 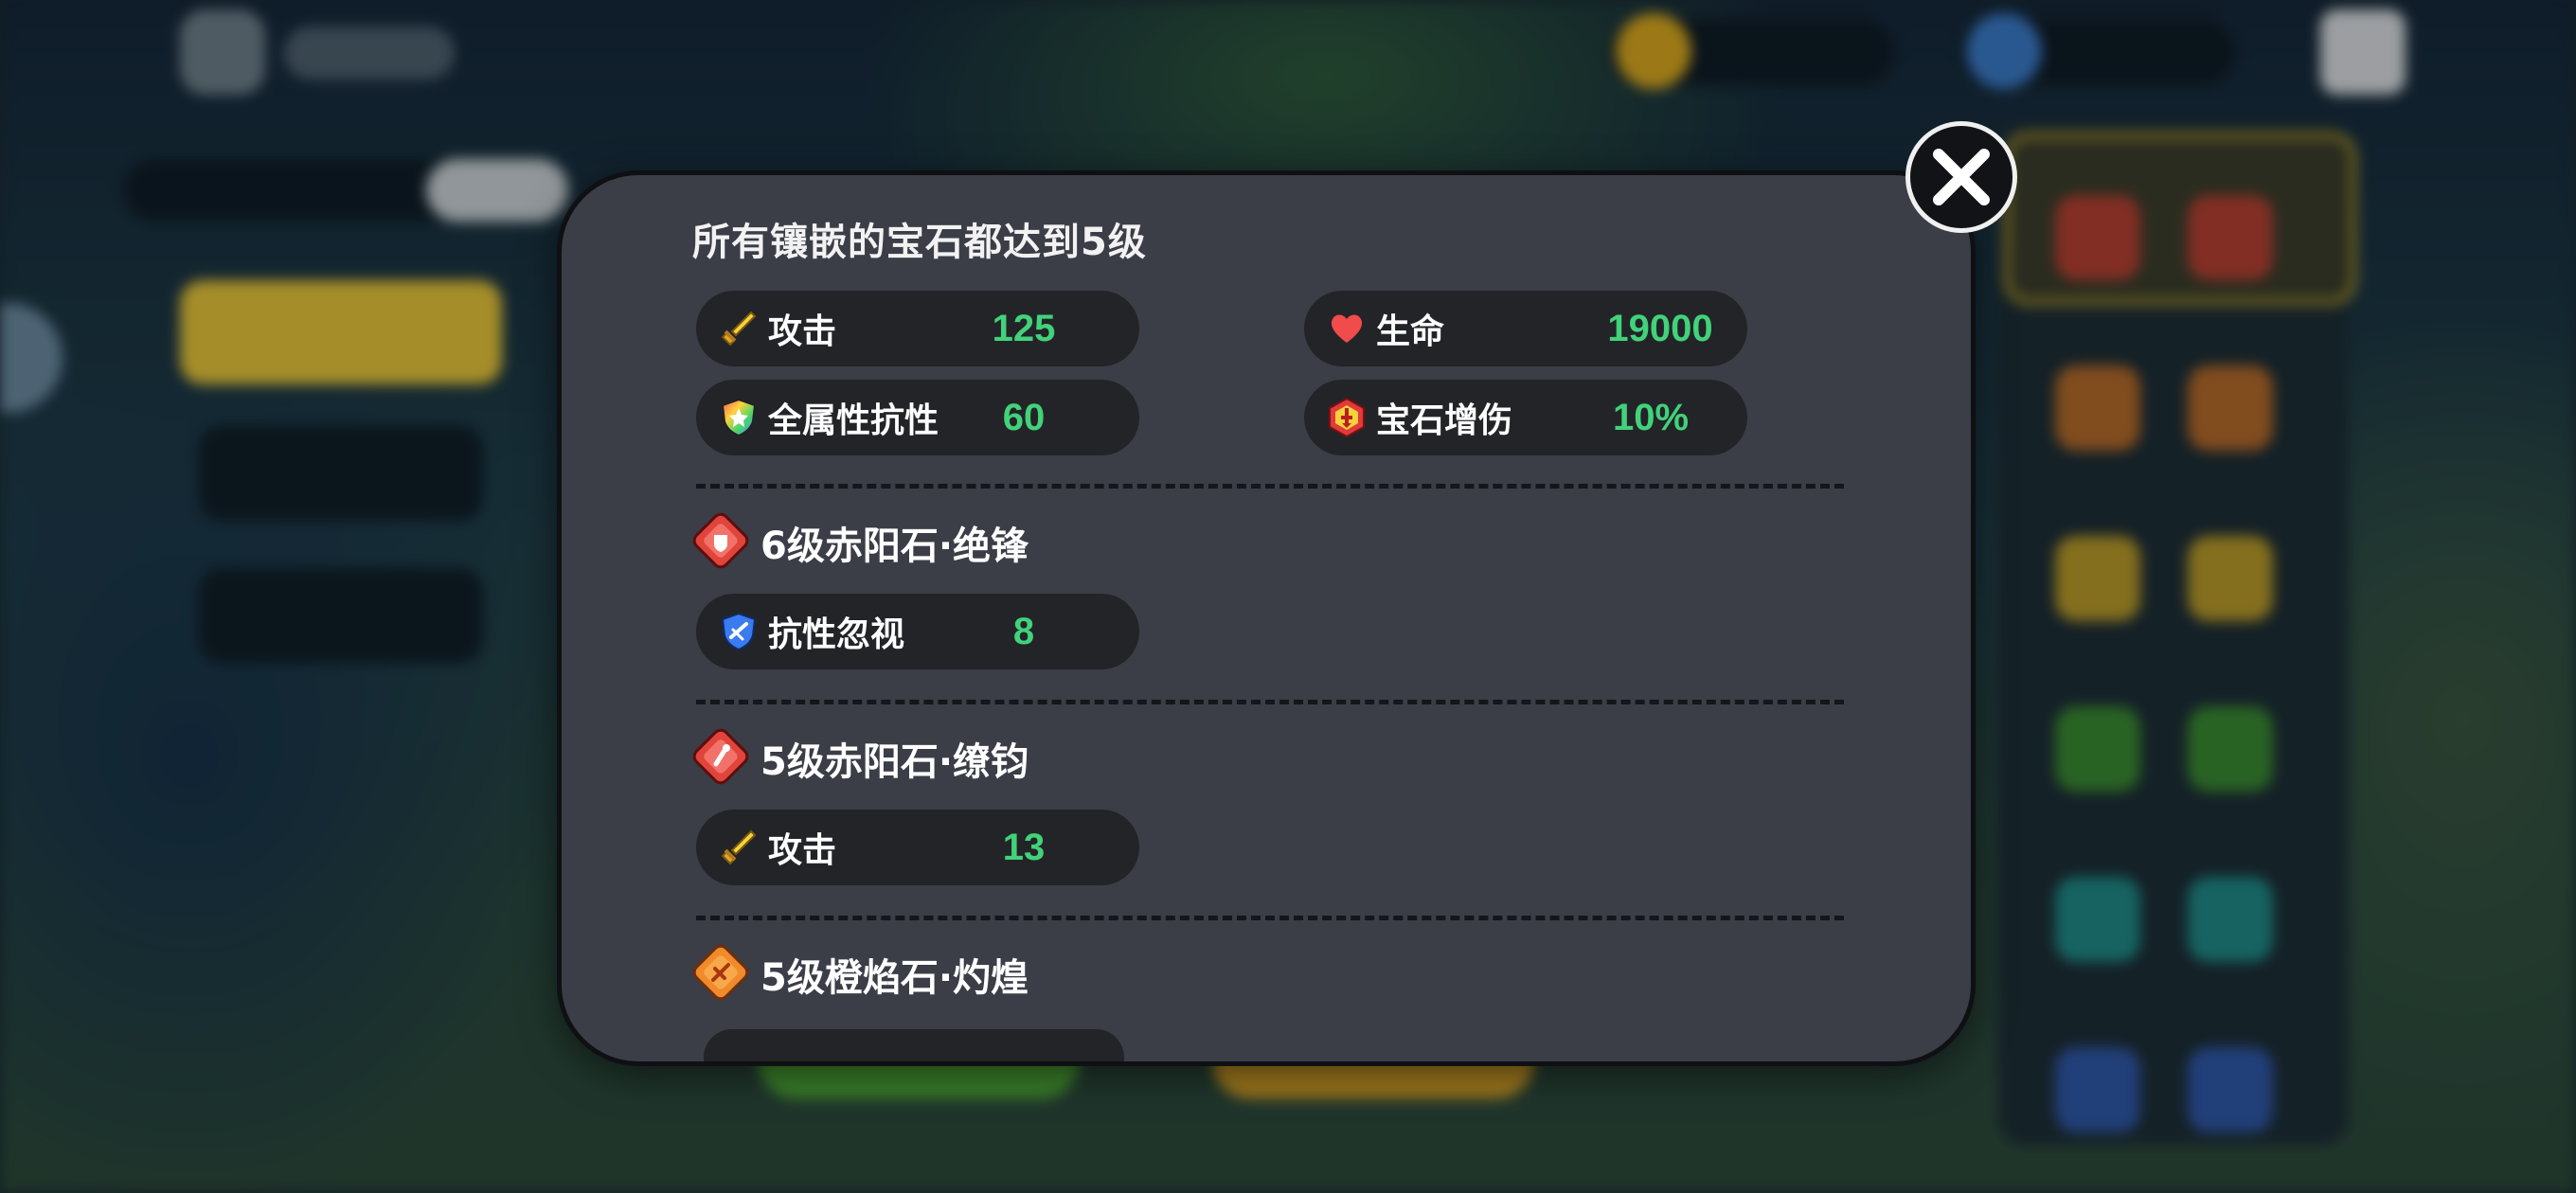 I want to click on gem-entry-2: 5级赤阳石·缭钧, so click(x=858, y=758).